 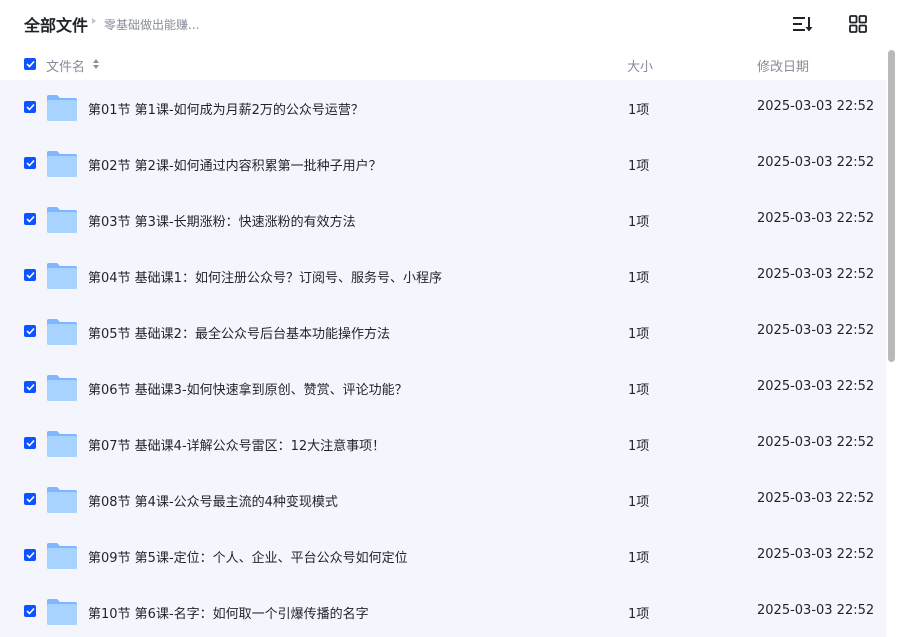 I want to click on file-name: 第10节 第6课-名字：如何取一个引爆传播的名字, so click(x=228, y=612).